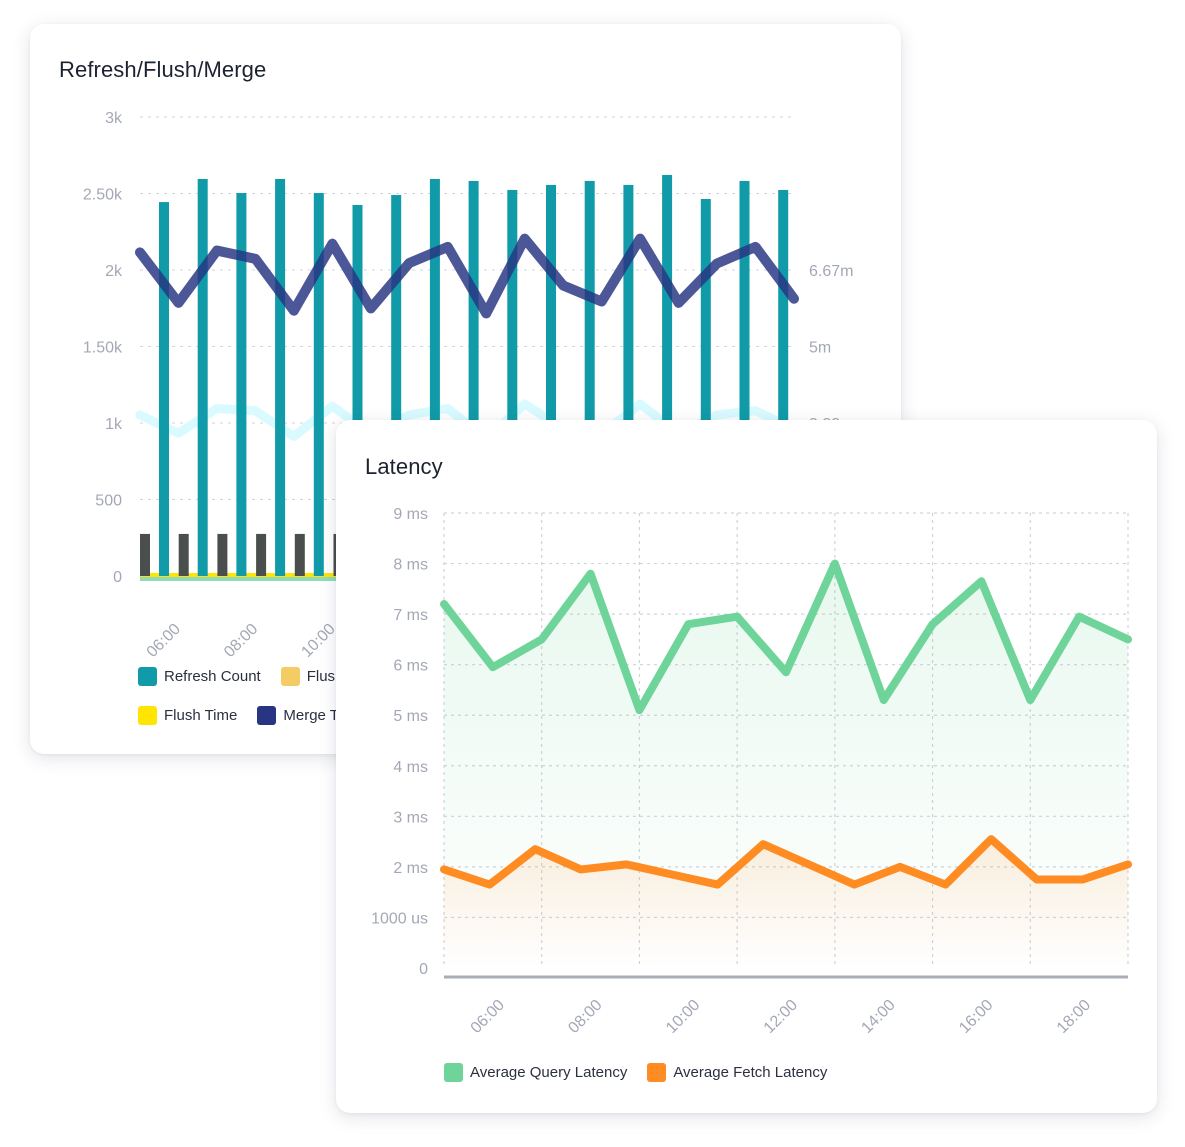  Describe the element at coordinates (549, 1072) in the screenshot. I see `legend-label: Average Query Latency` at that location.